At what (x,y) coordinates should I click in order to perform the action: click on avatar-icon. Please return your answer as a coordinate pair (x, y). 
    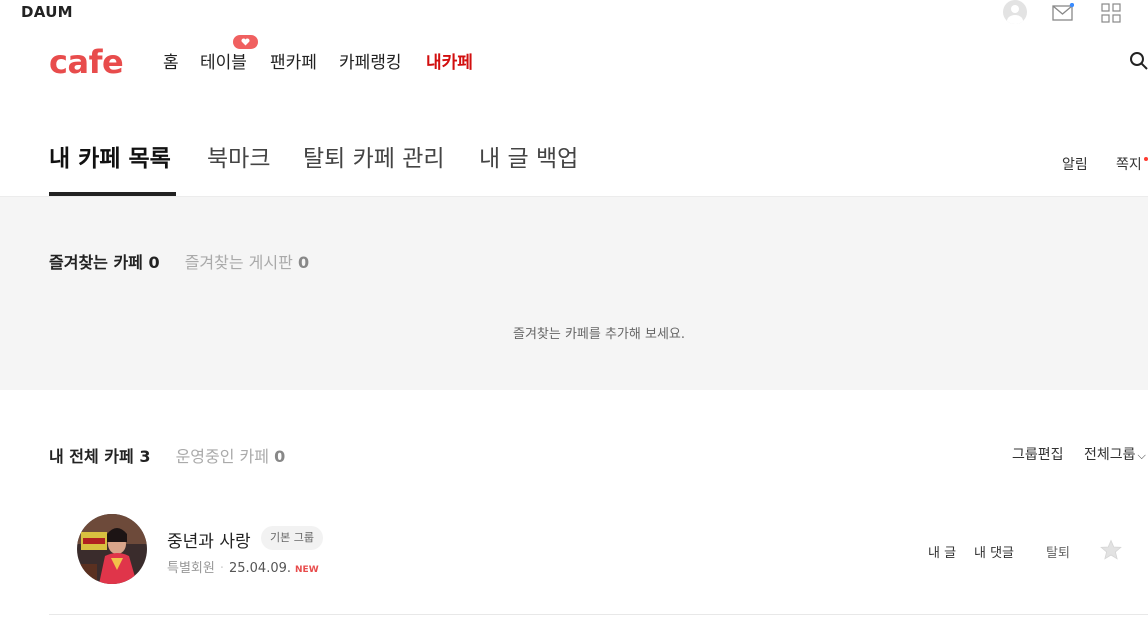
    Looking at the image, I should click on (1015, 12).